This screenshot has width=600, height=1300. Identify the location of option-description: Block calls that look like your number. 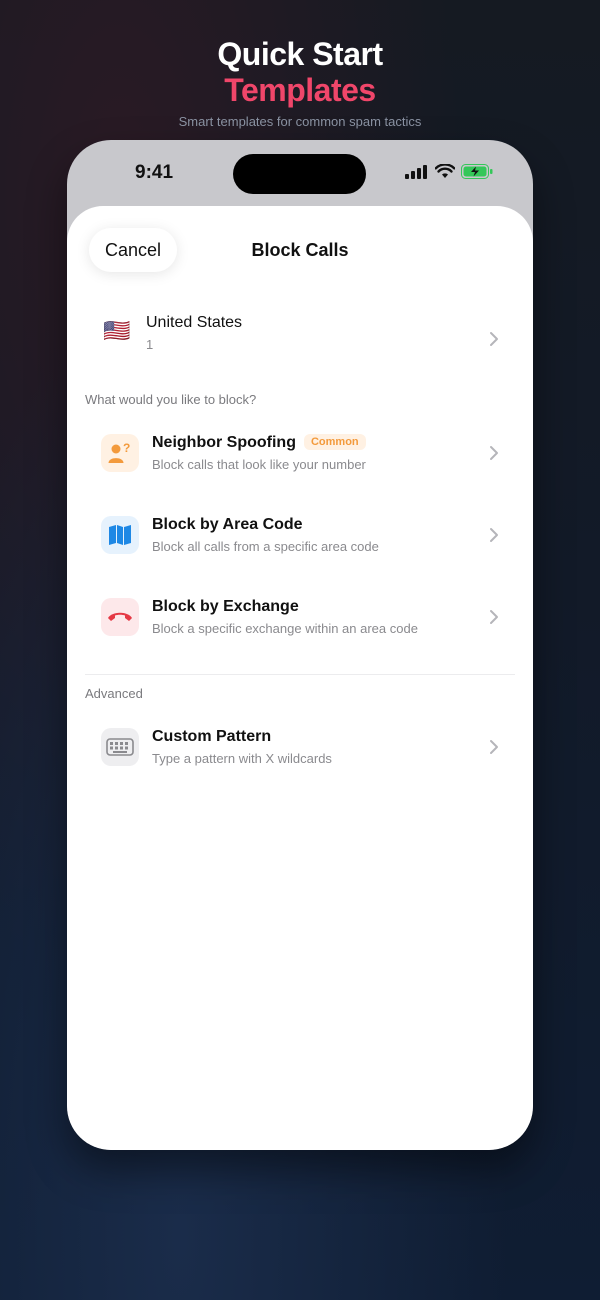
(259, 464).